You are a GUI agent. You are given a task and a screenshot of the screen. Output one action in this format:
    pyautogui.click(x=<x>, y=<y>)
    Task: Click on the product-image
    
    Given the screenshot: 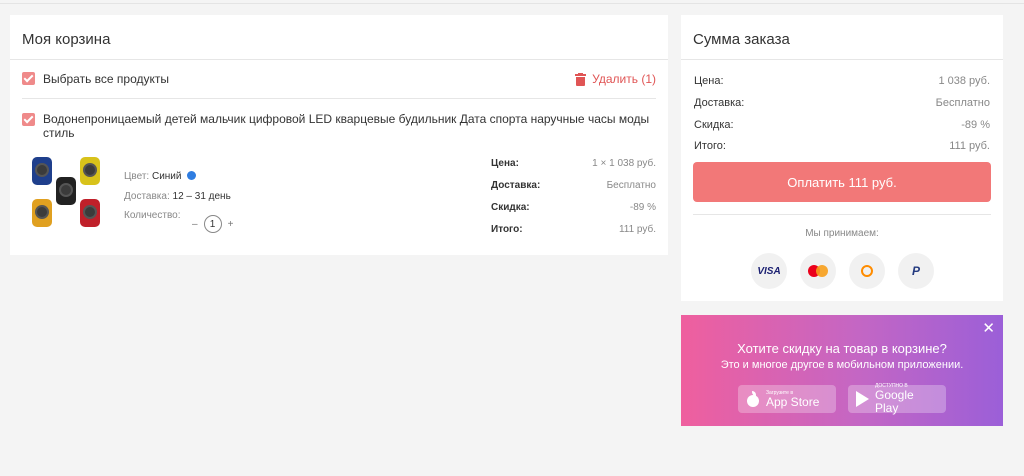 What is the action you would take?
    pyautogui.click(x=67, y=195)
    